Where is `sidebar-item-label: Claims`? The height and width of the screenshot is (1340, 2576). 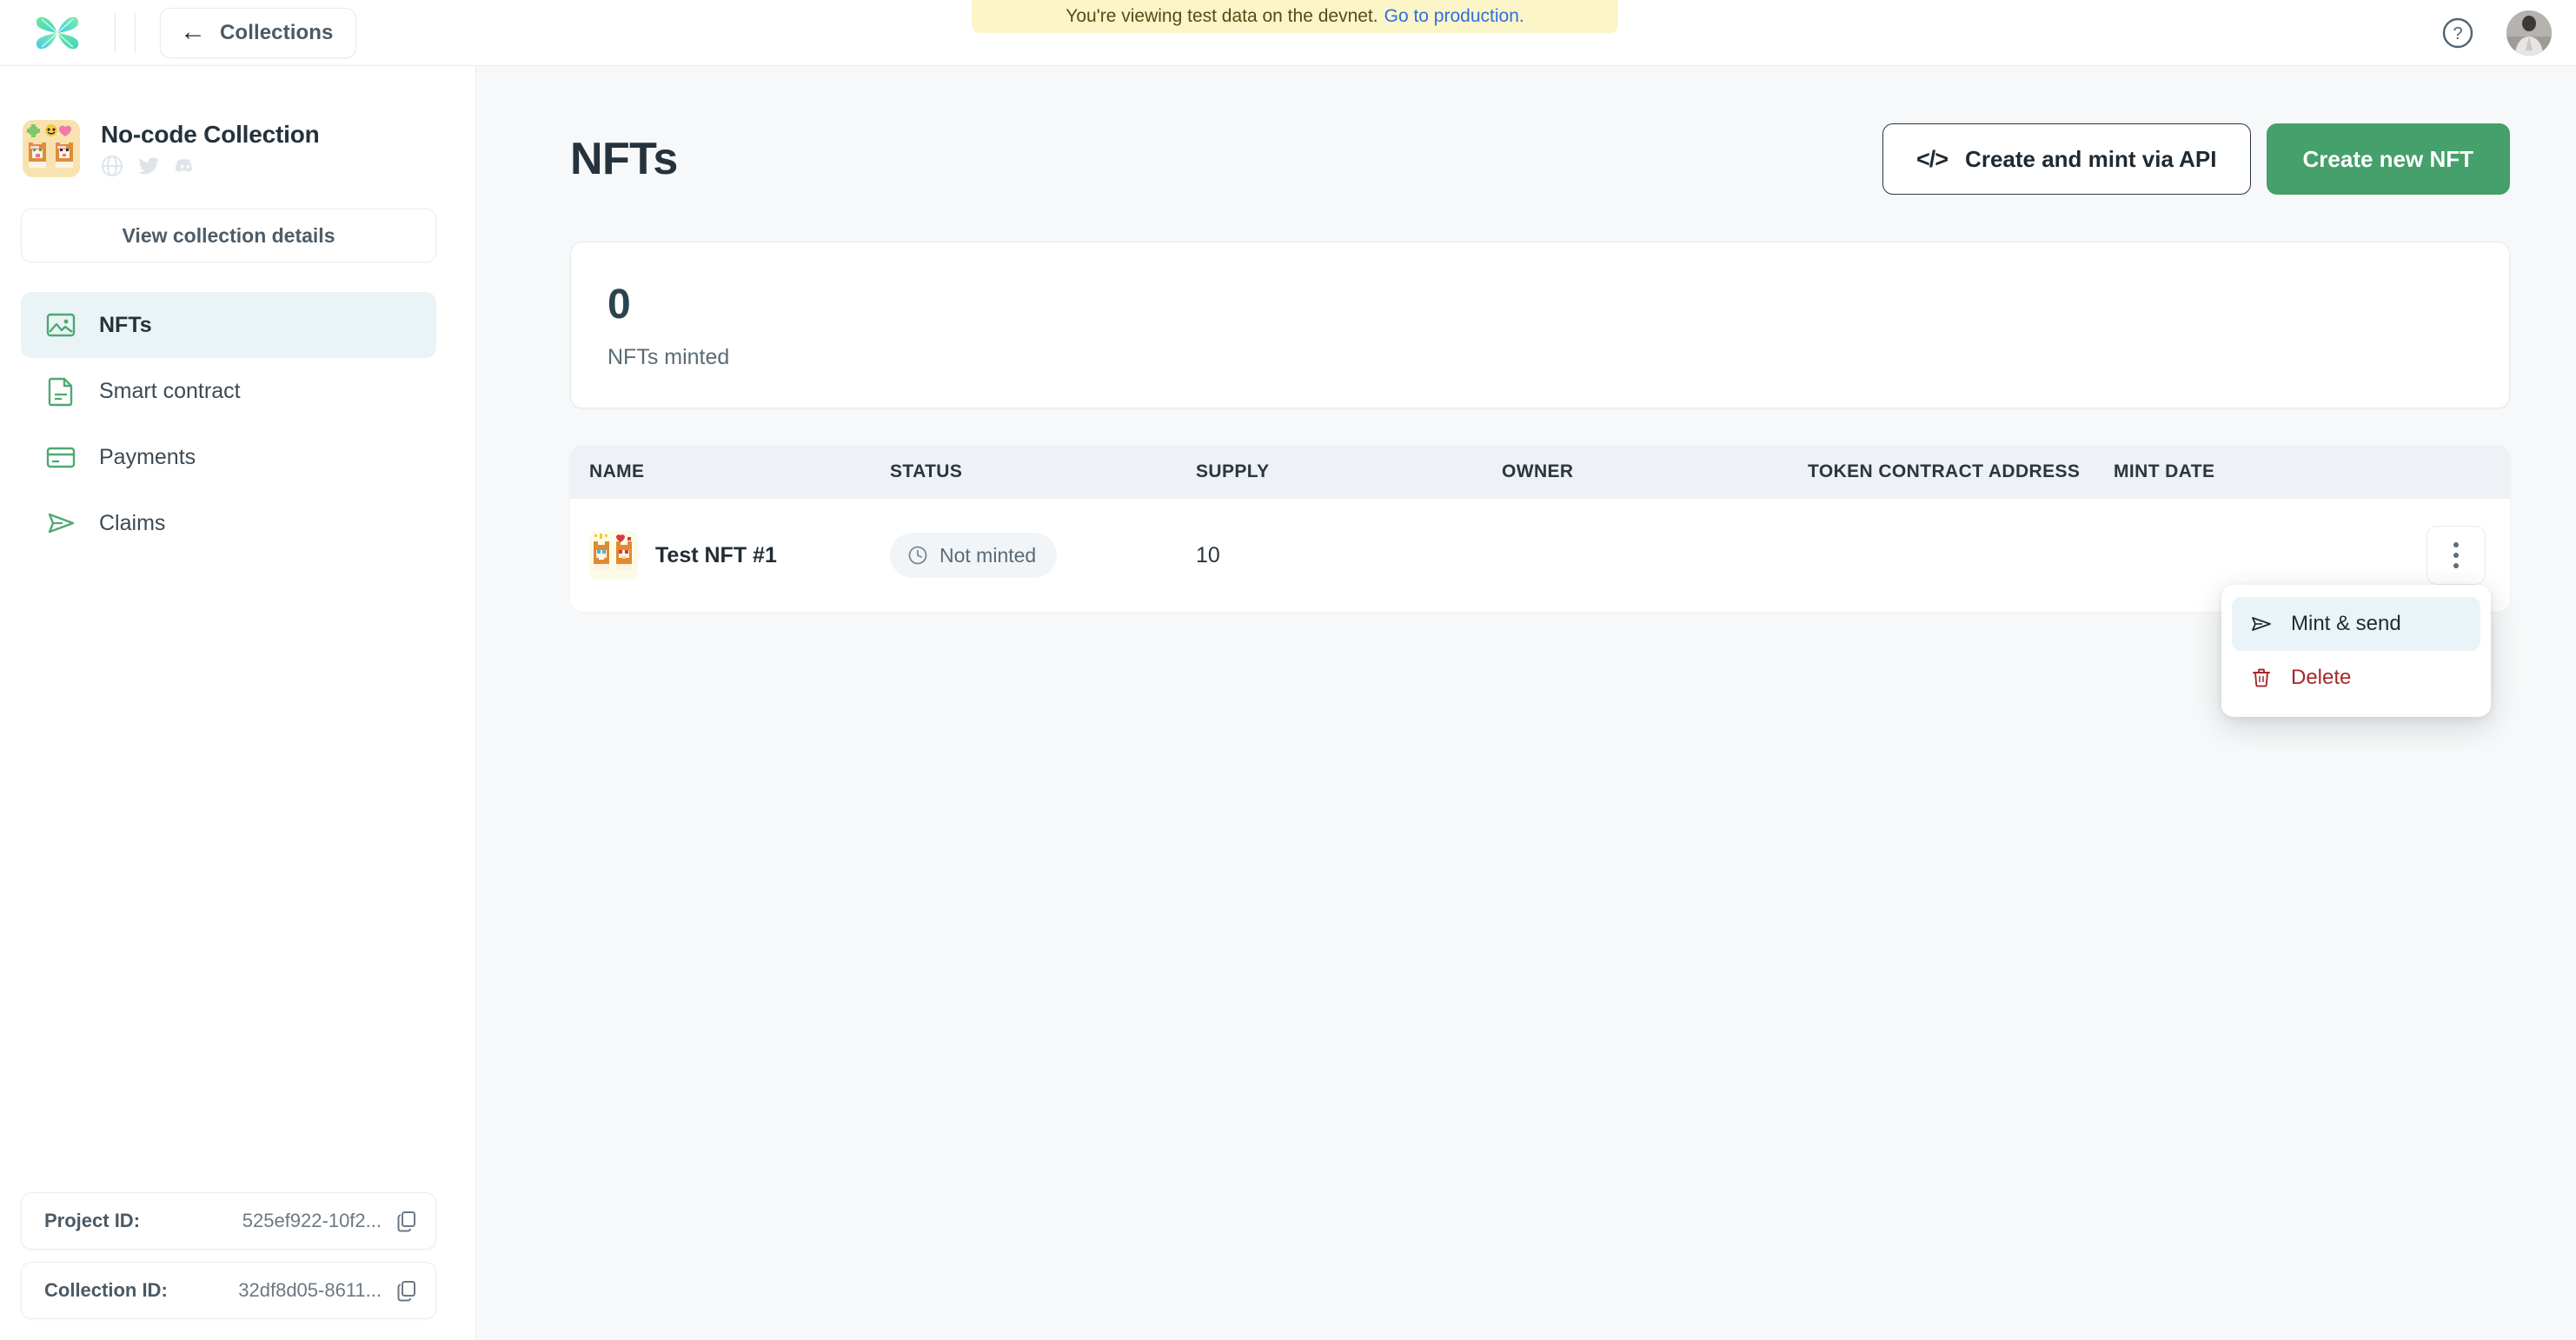
sidebar-item-label: Claims is located at coordinates (132, 522).